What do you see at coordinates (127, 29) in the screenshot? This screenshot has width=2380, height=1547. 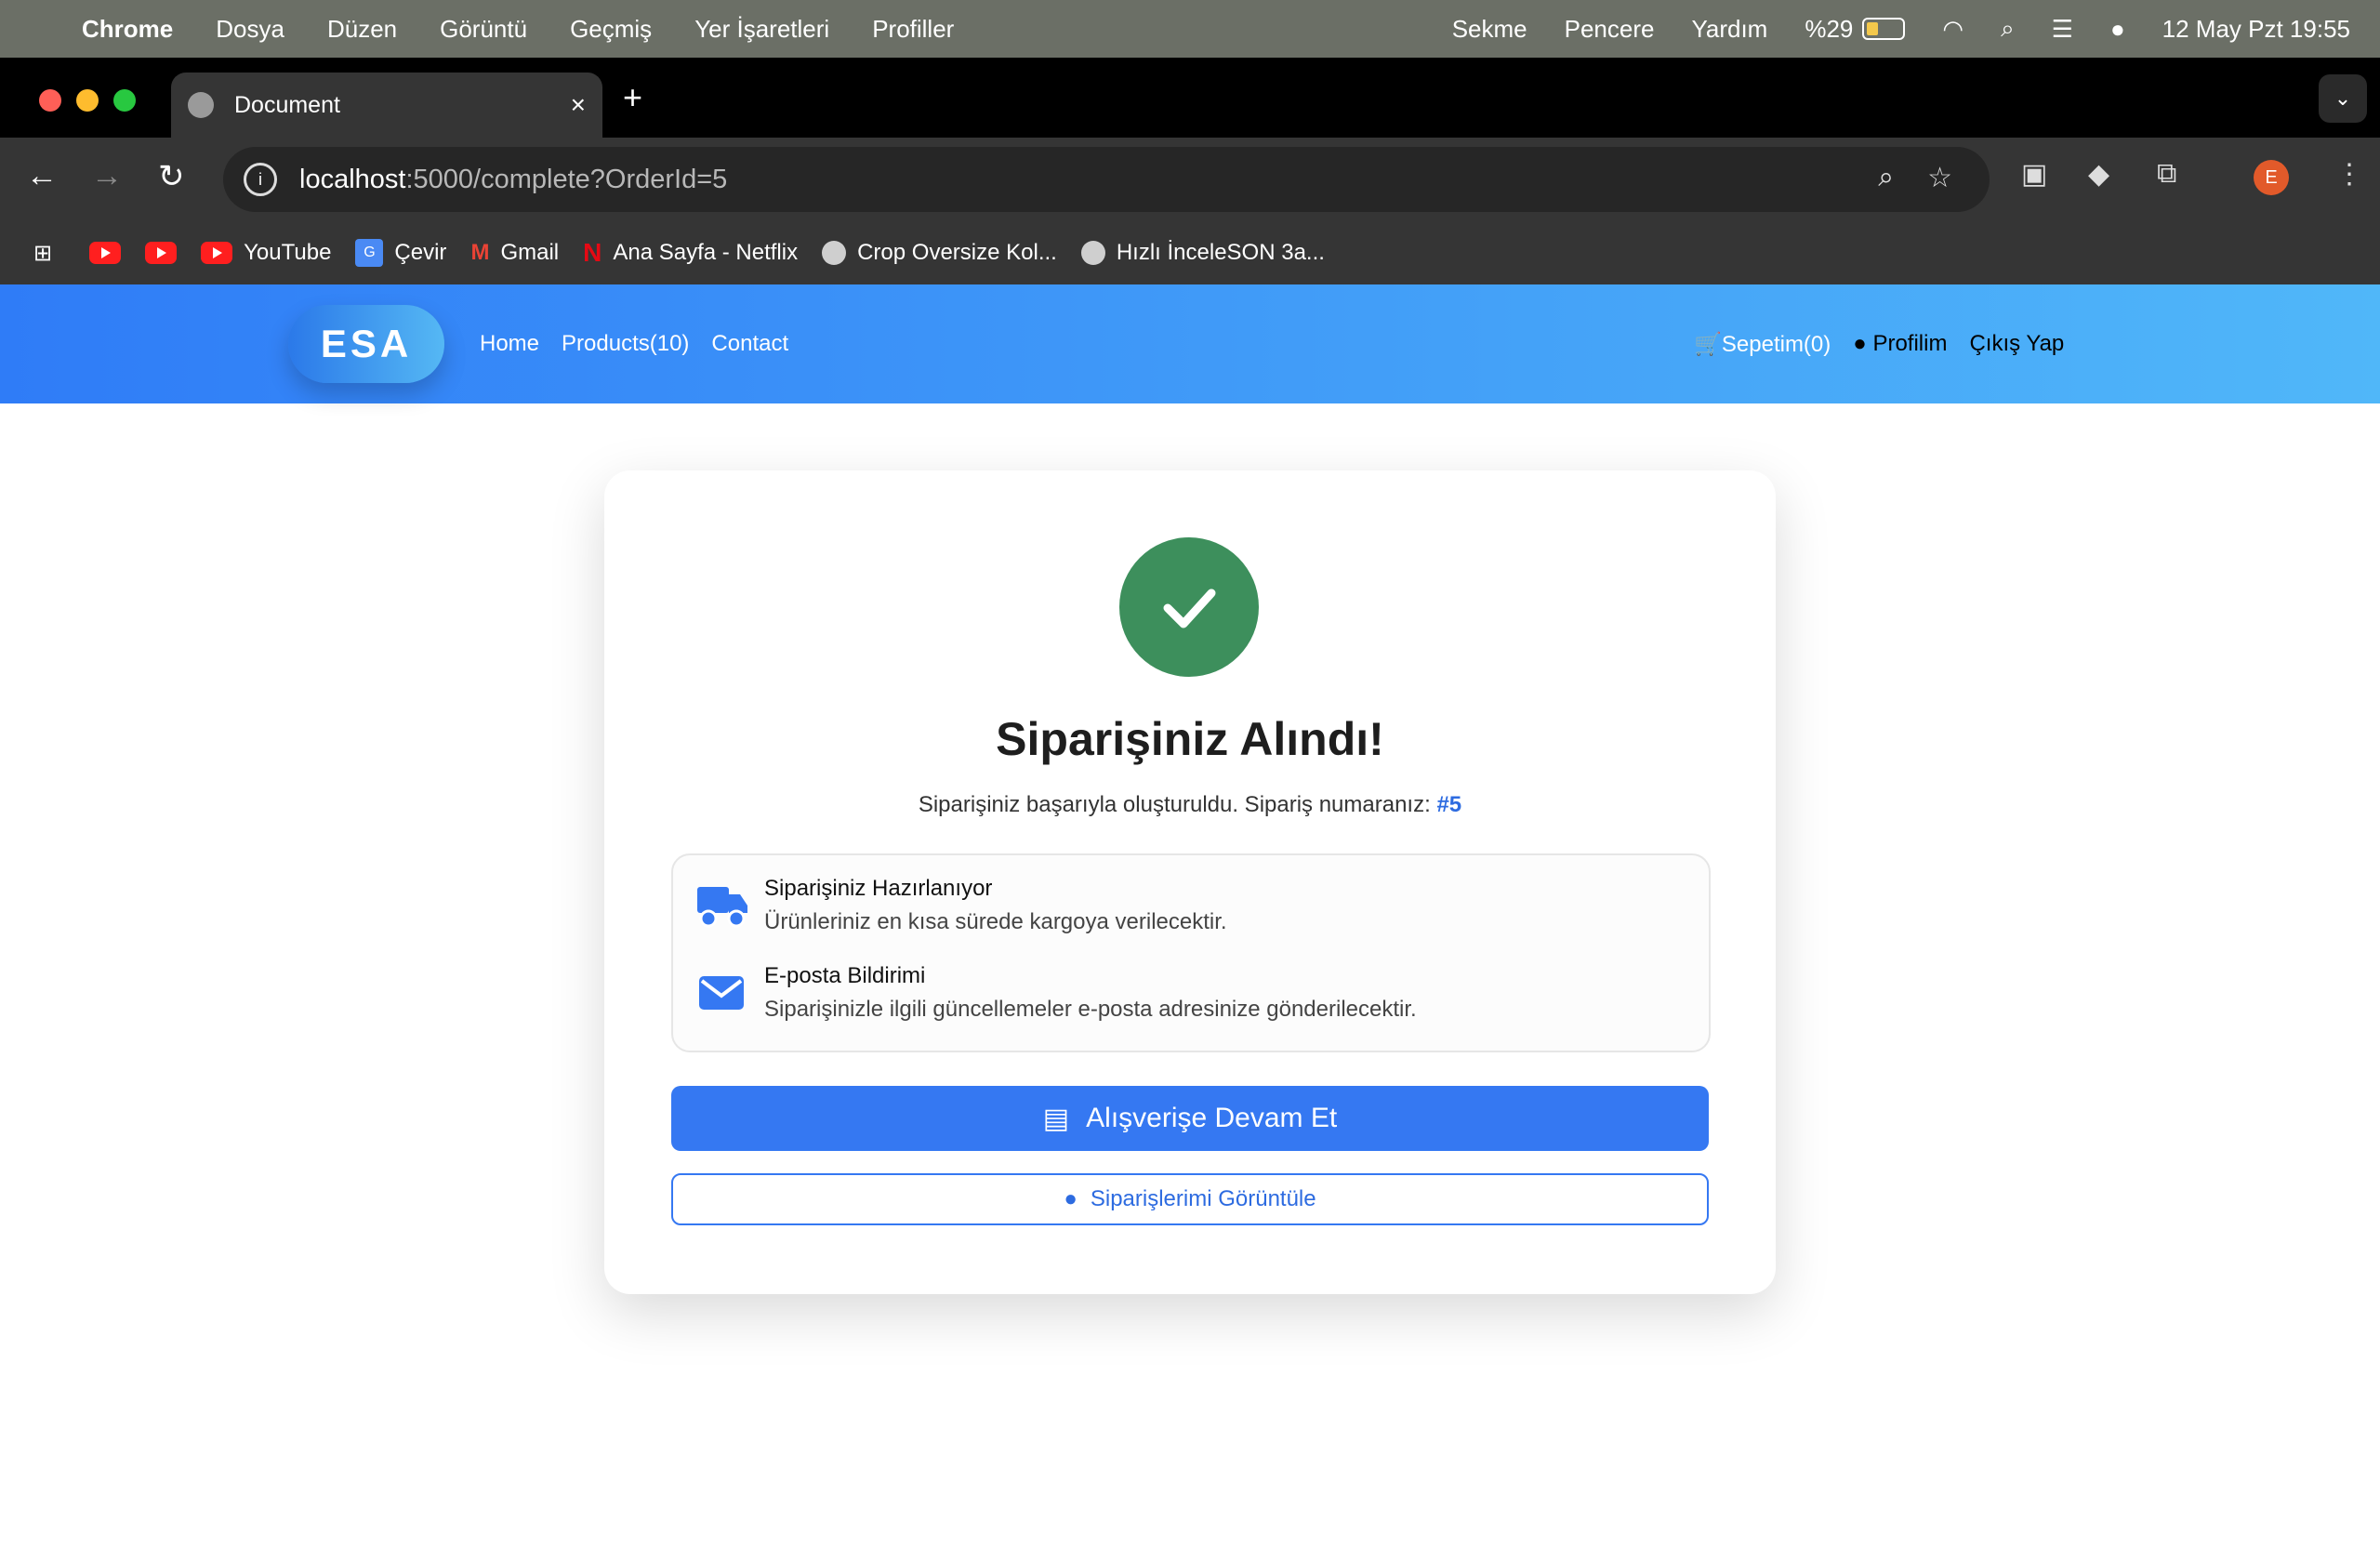 I see `menubar-app-name: Chrome` at bounding box center [127, 29].